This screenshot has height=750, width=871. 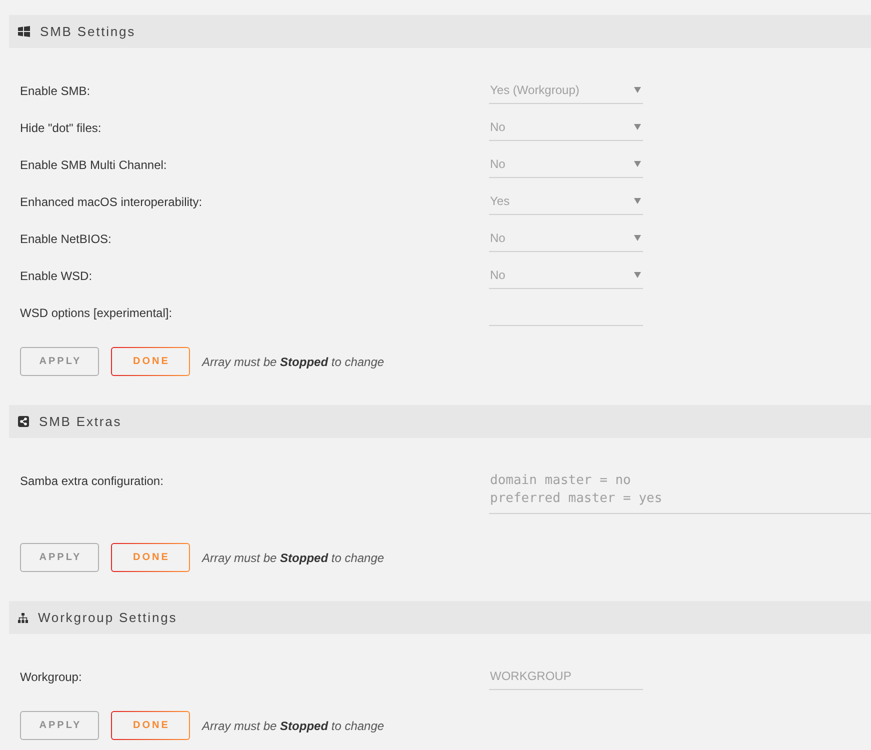 I want to click on field-label: Enable SMB:, so click(x=56, y=91).